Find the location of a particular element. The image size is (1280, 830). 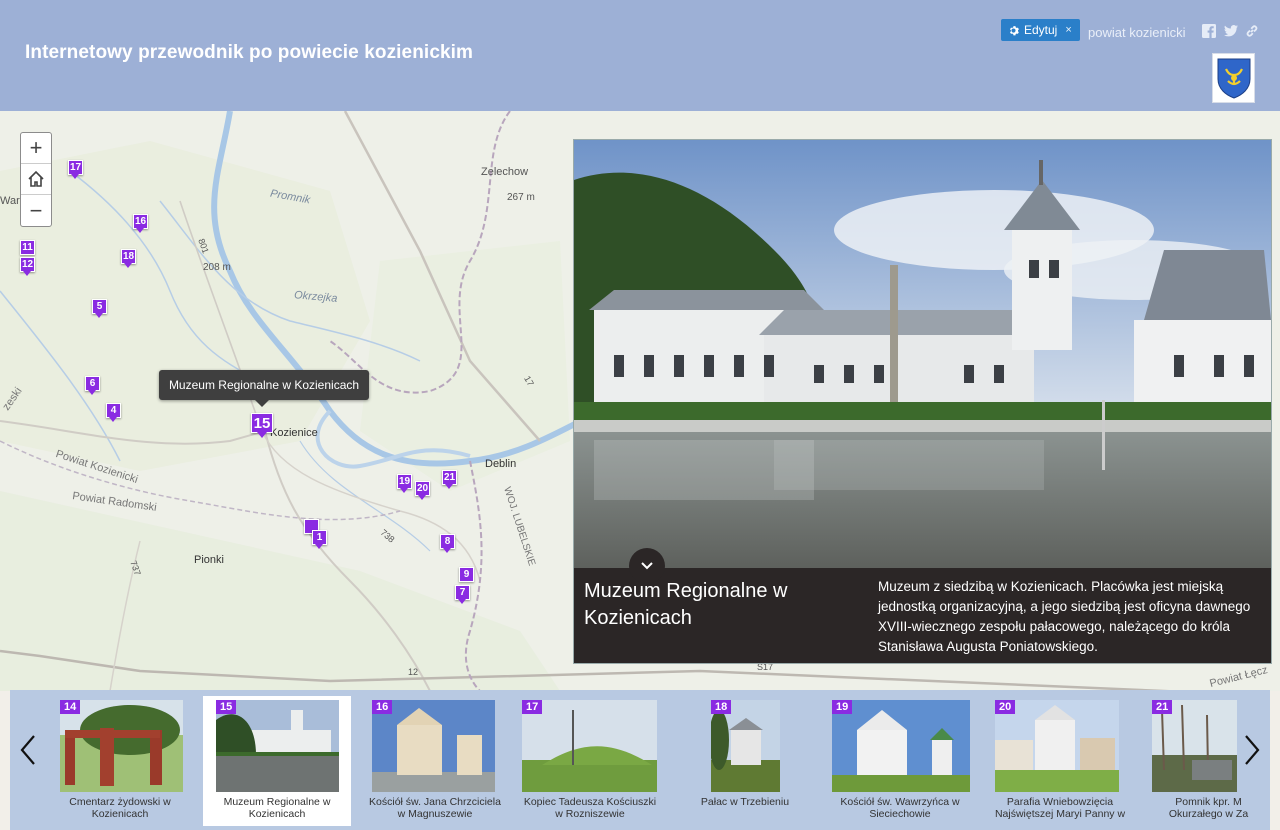

coat-of-arms-icon is located at coordinates (1233, 78).